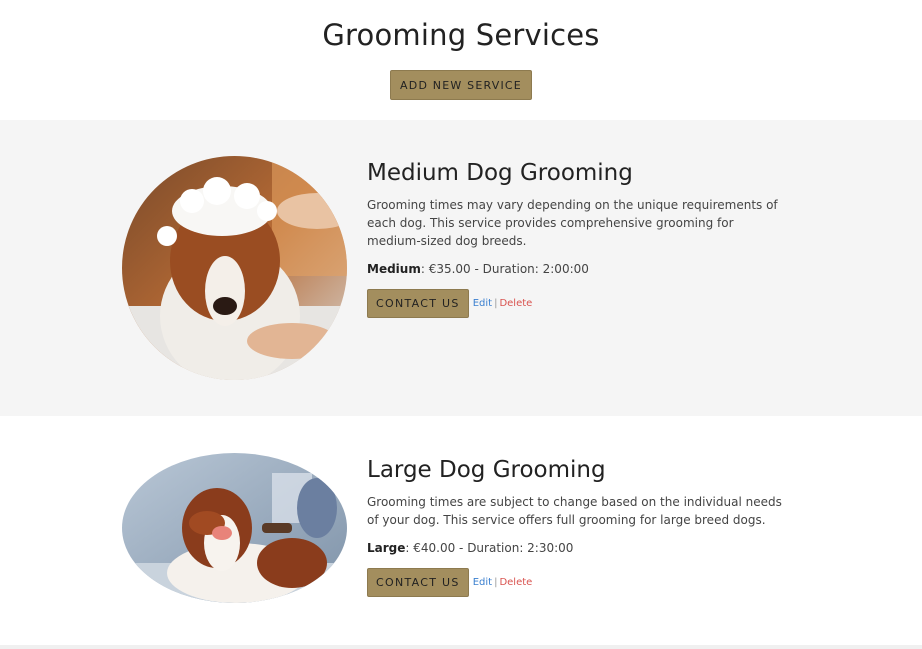 The width and height of the screenshot is (922, 649). I want to click on service-price-text: : €40.00 - Duration: 2:30:00, so click(489, 548).